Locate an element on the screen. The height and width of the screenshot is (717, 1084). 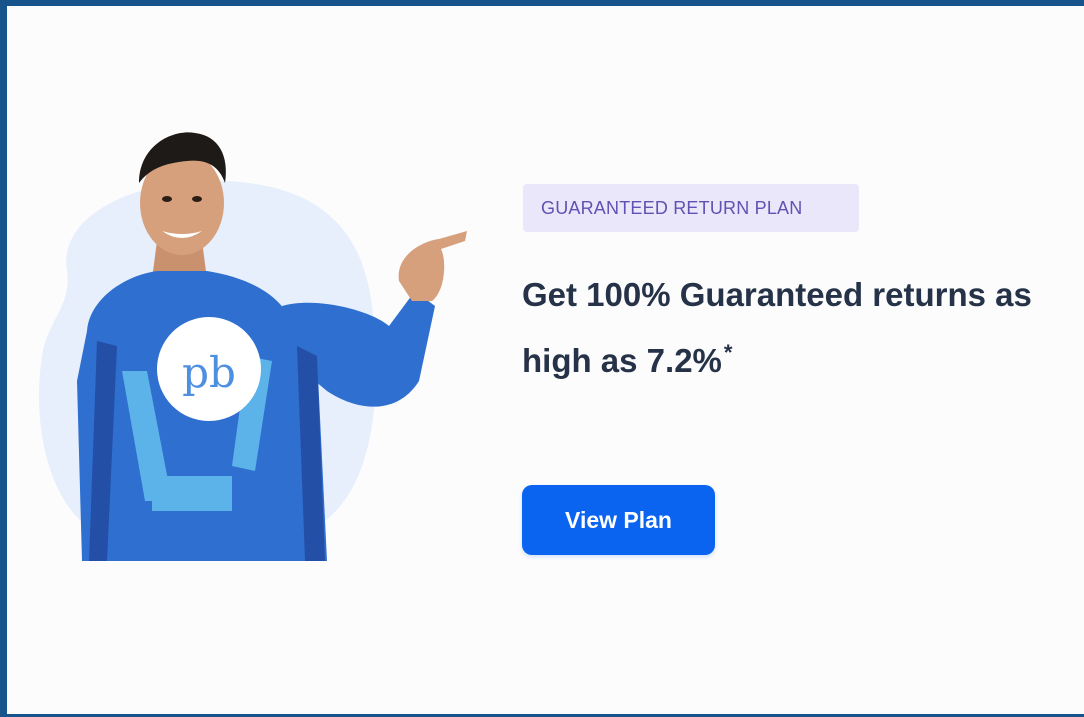
pb-logo: pb is located at coordinates (209, 372).